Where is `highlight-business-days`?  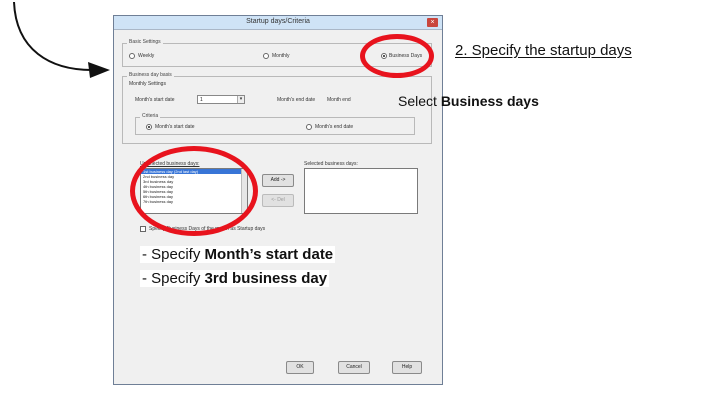
highlight-business-days is located at coordinates (397, 56).